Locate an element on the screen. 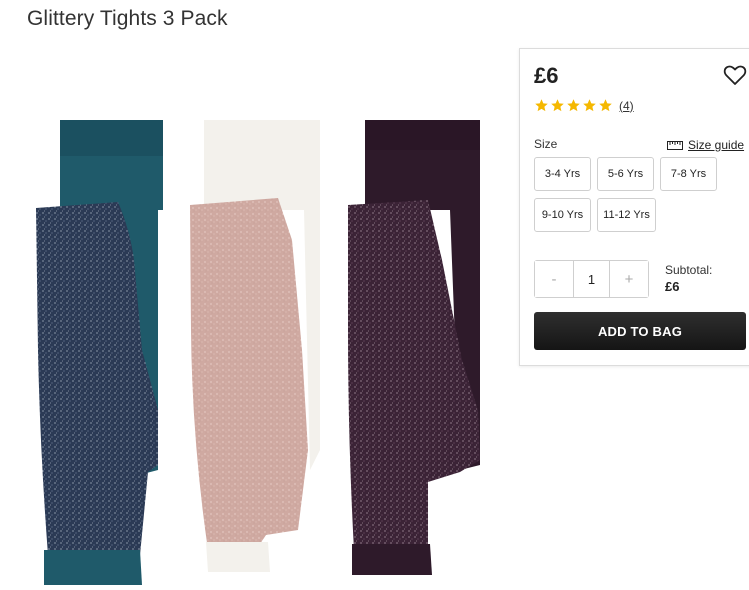 The width and height of the screenshot is (749, 590). tights-blue is located at coordinates (99, 352).